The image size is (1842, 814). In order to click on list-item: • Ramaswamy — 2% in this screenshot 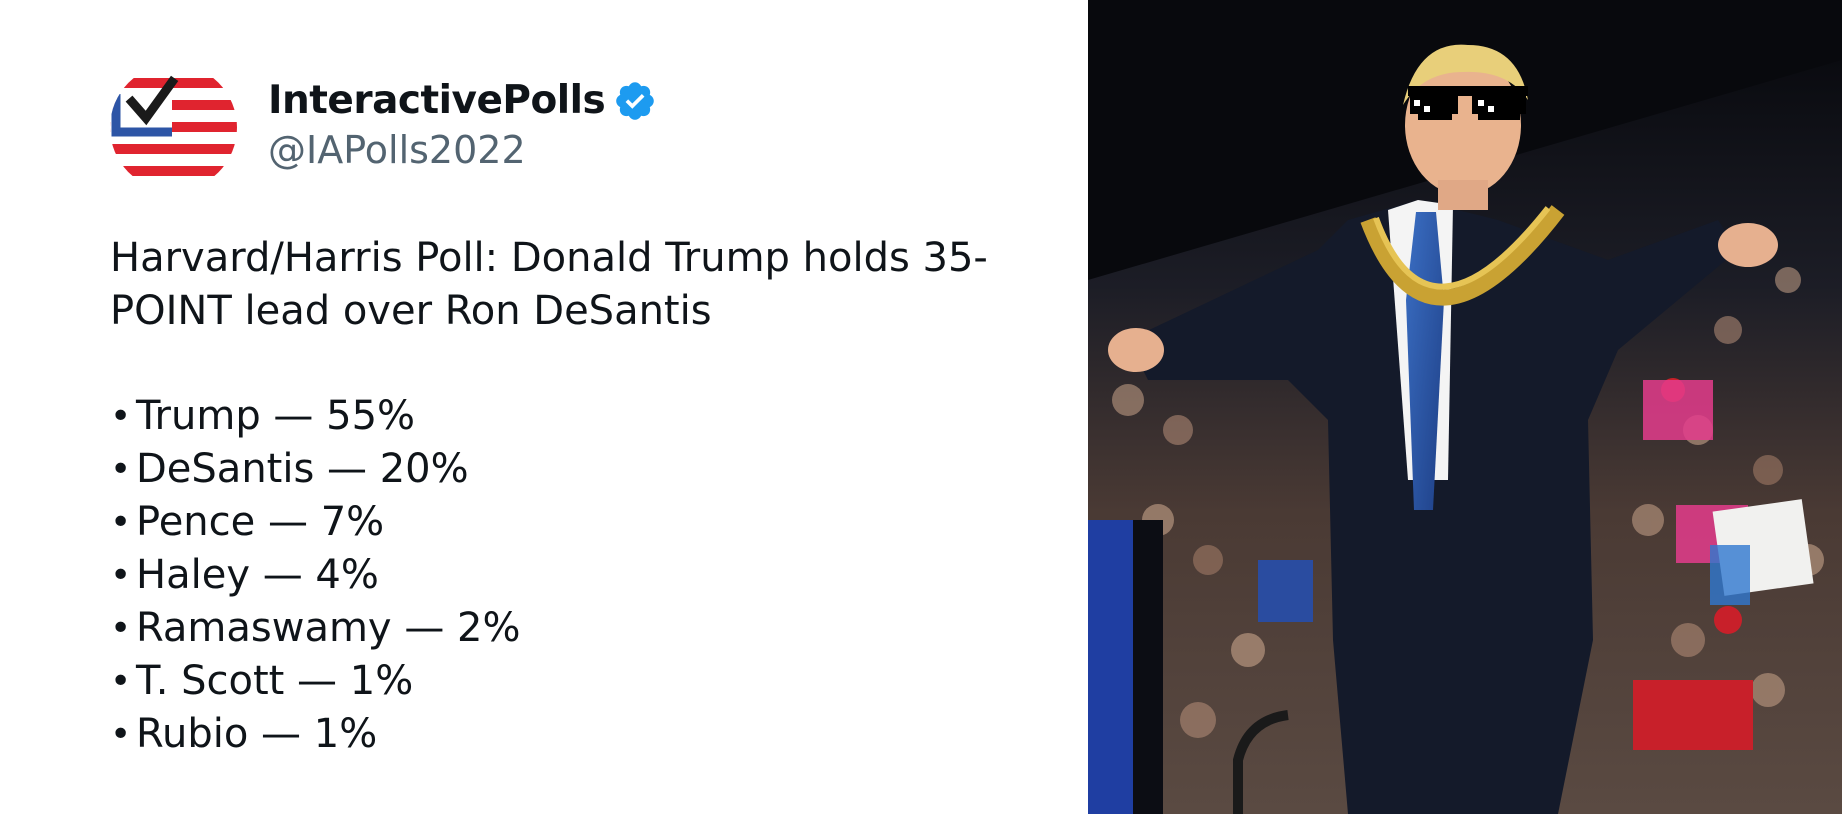, I will do `click(575, 628)`.